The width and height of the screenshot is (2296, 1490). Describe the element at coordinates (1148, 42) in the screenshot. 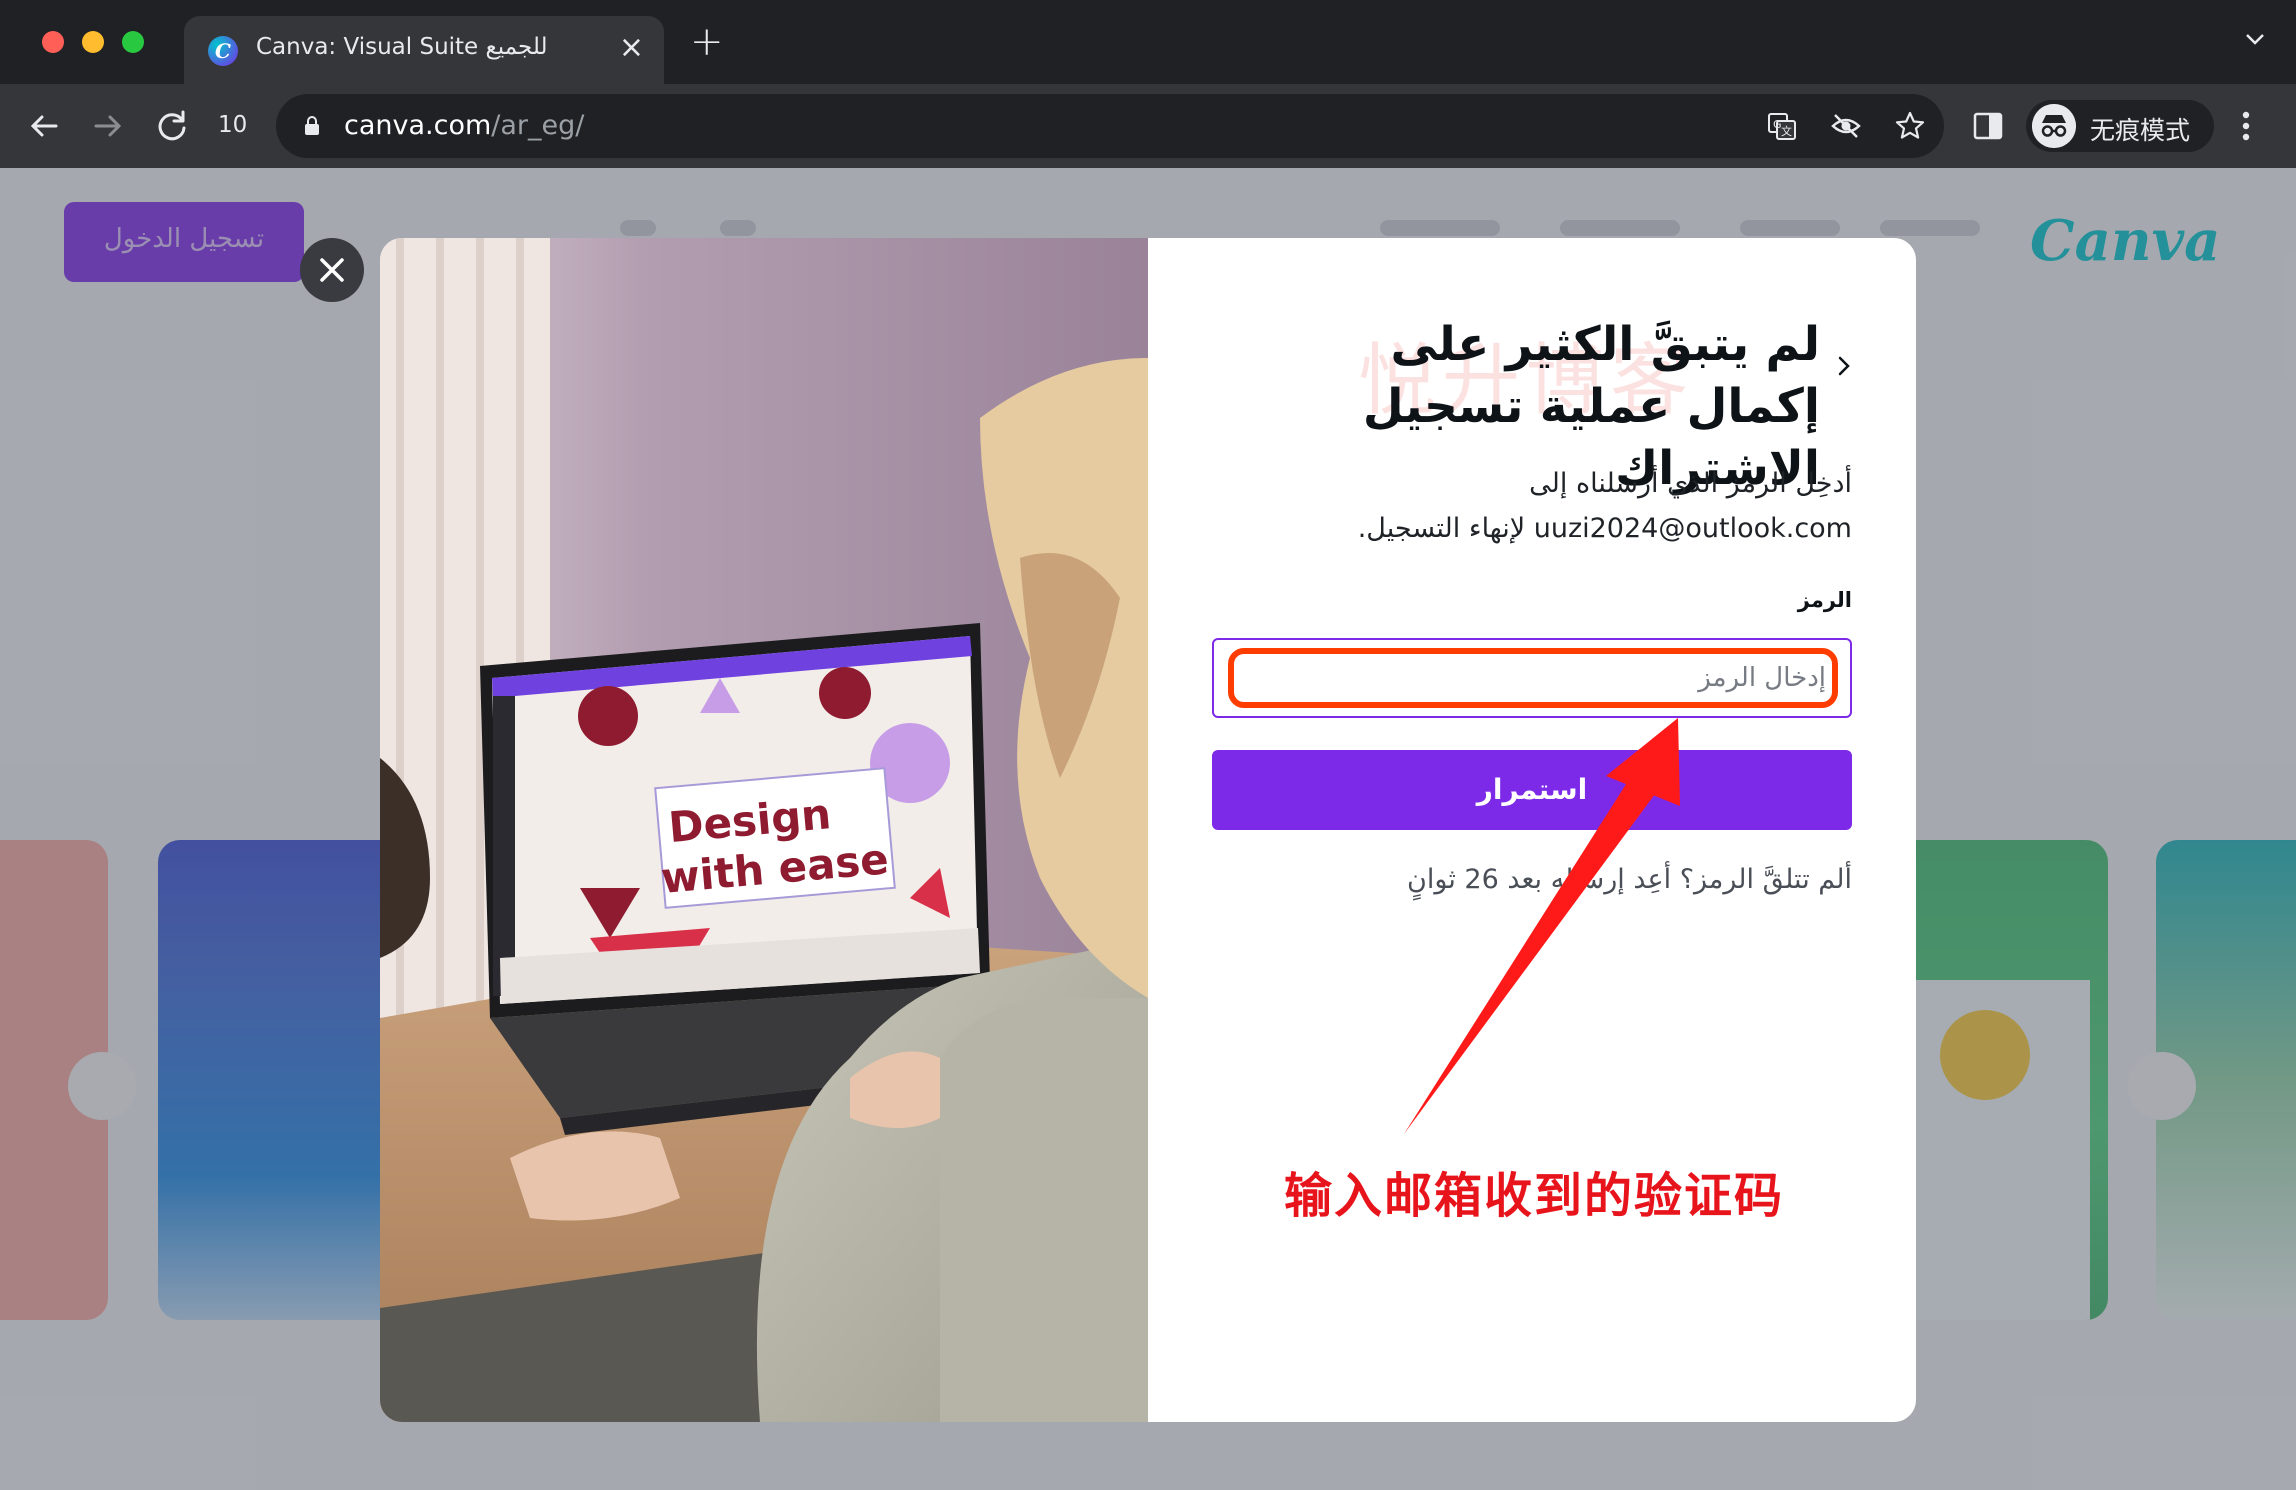

I see `browser-tab-bar: C Canva: Visual Suite للجميع × +` at that location.